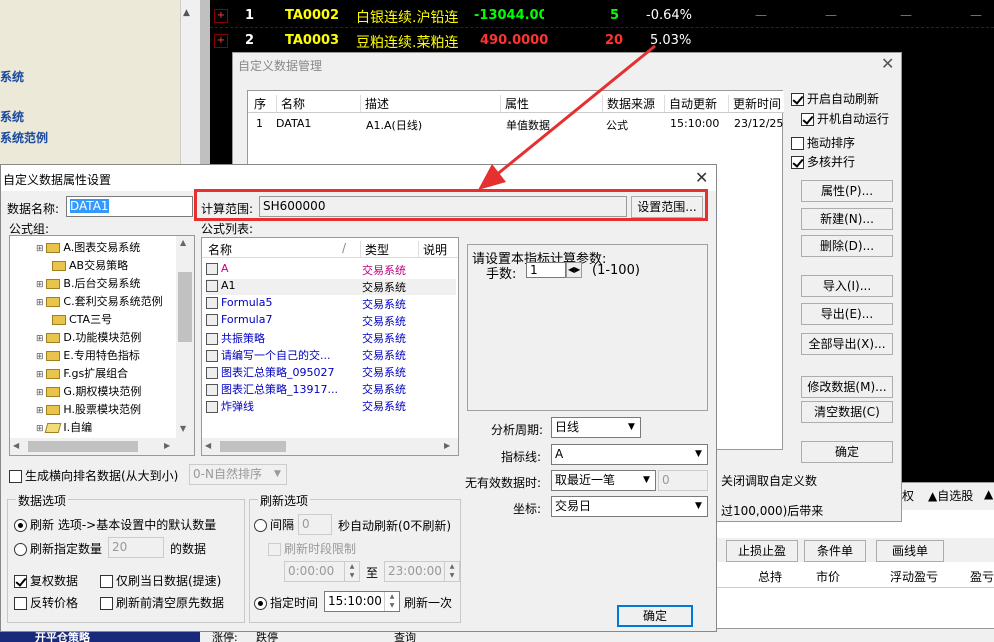 The width and height of the screenshot is (994, 642). Describe the element at coordinates (567, 117) in the screenshot. I see `annotation-arrow-icon` at that location.